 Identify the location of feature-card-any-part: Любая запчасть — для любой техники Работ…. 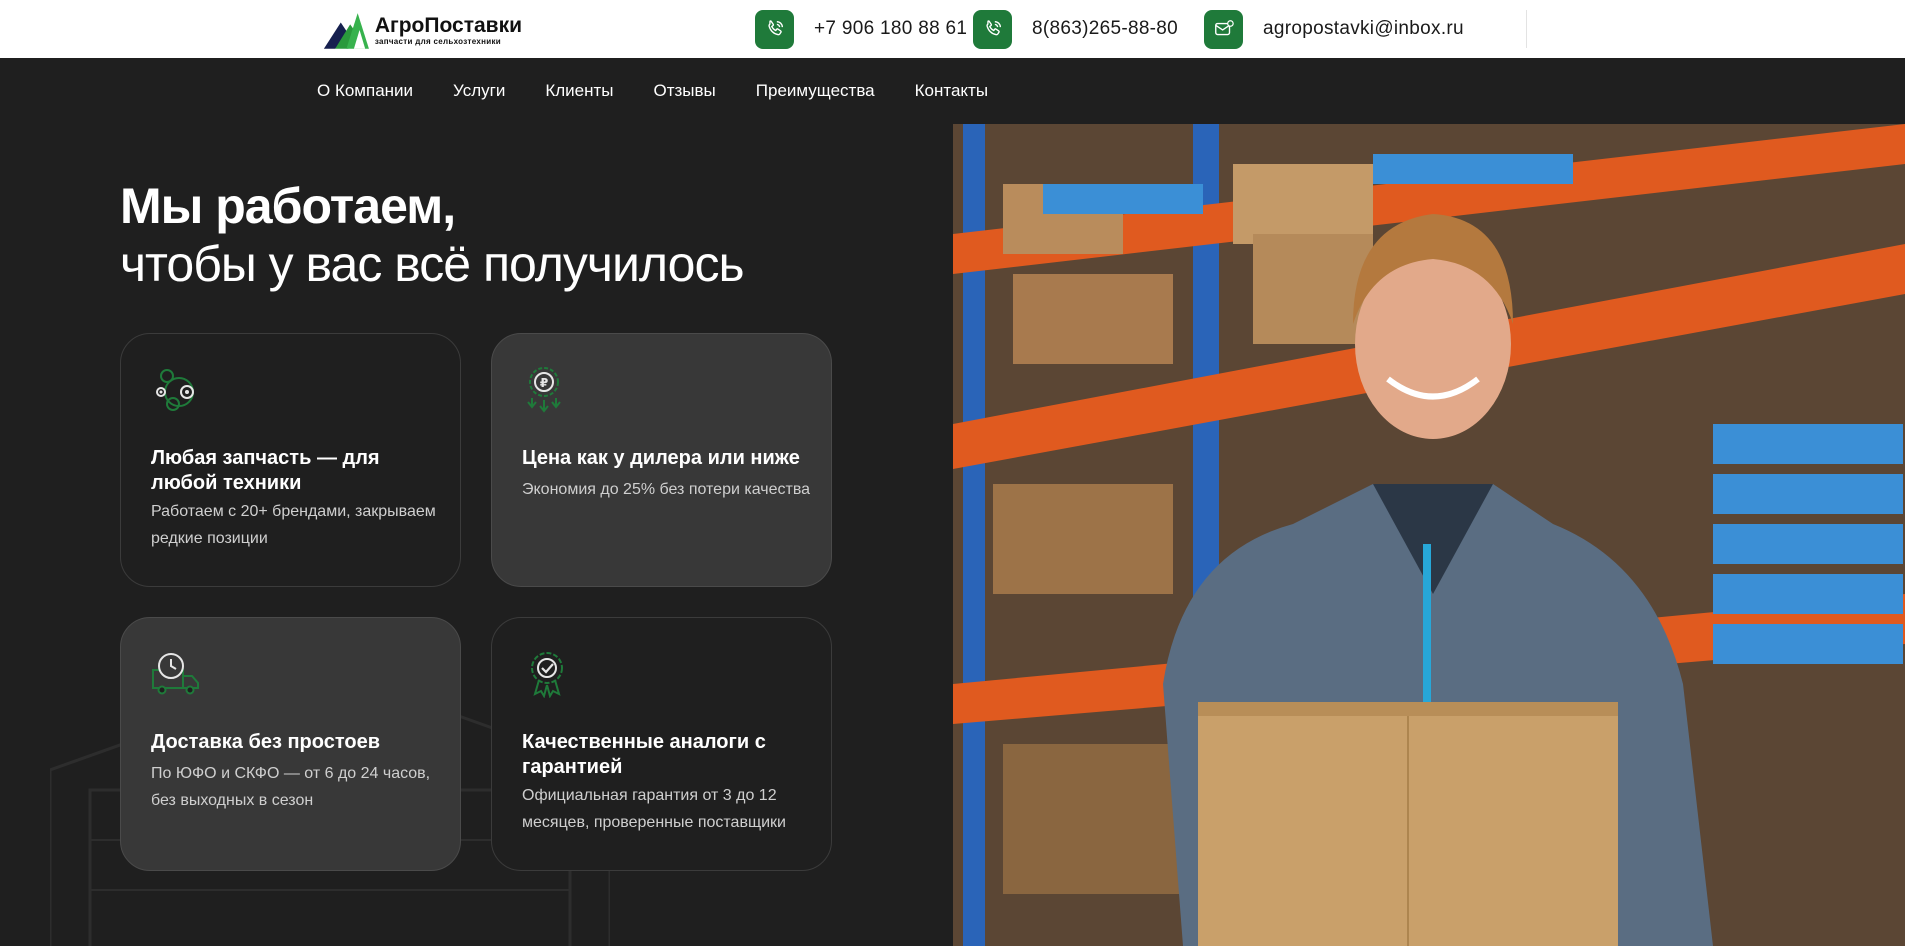
(290, 460).